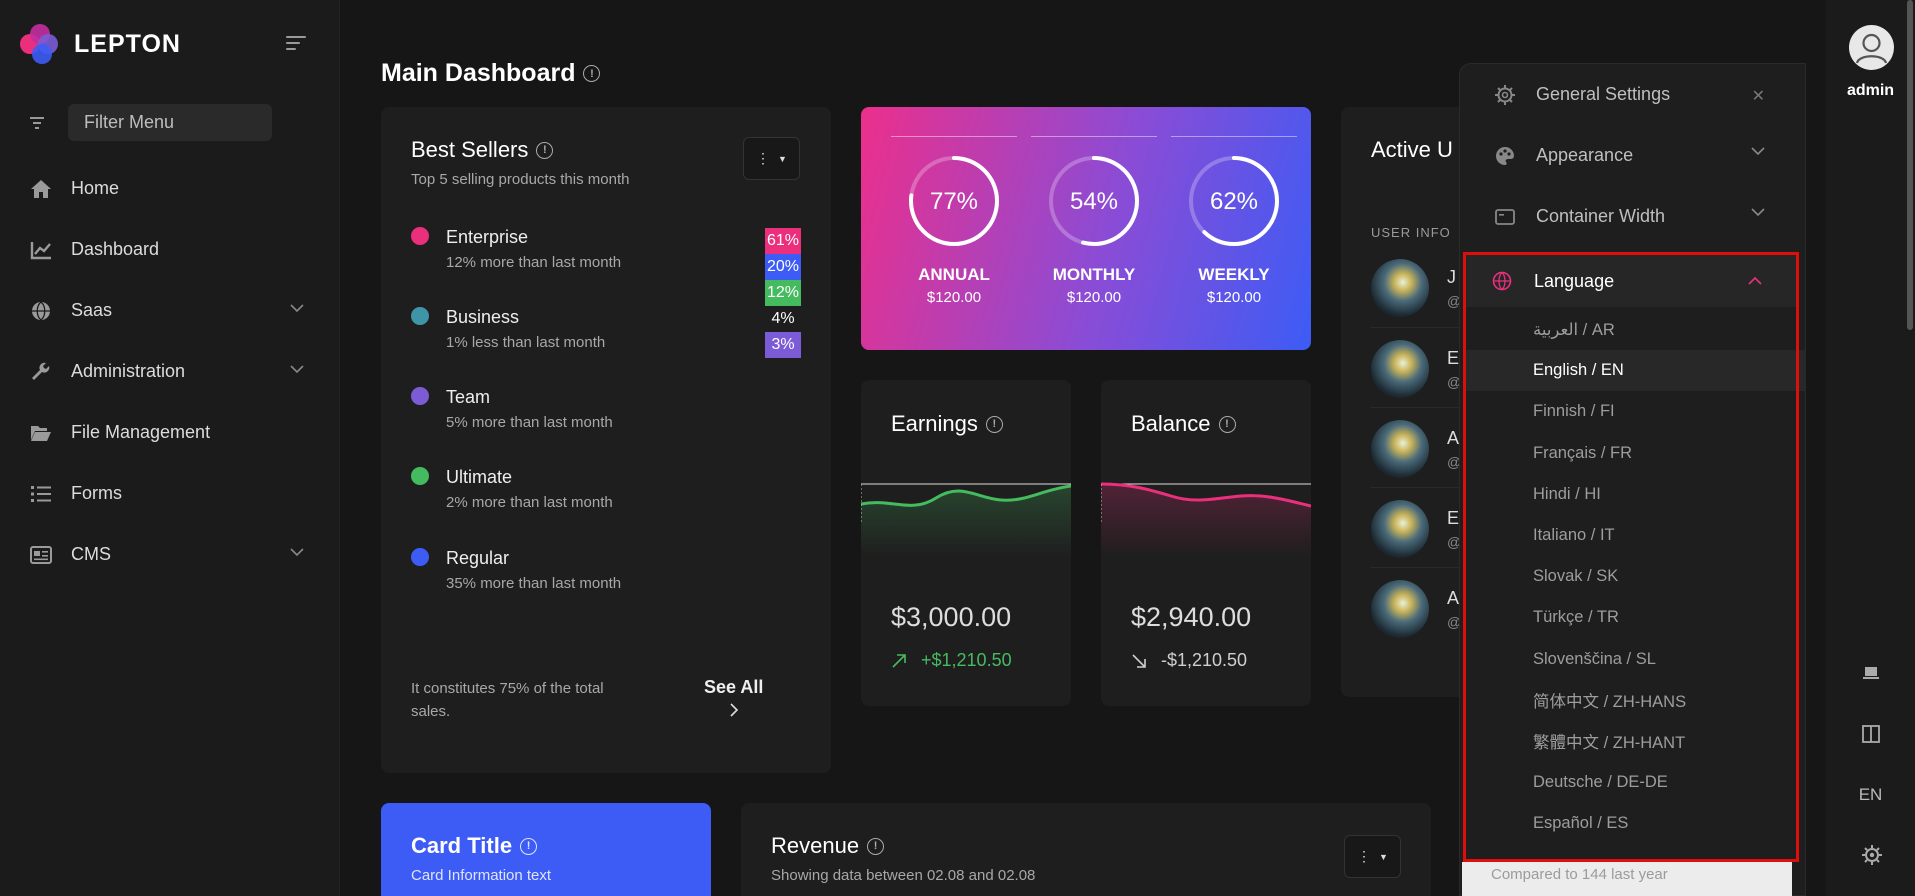  I want to click on user-name: admin, so click(1870, 91).